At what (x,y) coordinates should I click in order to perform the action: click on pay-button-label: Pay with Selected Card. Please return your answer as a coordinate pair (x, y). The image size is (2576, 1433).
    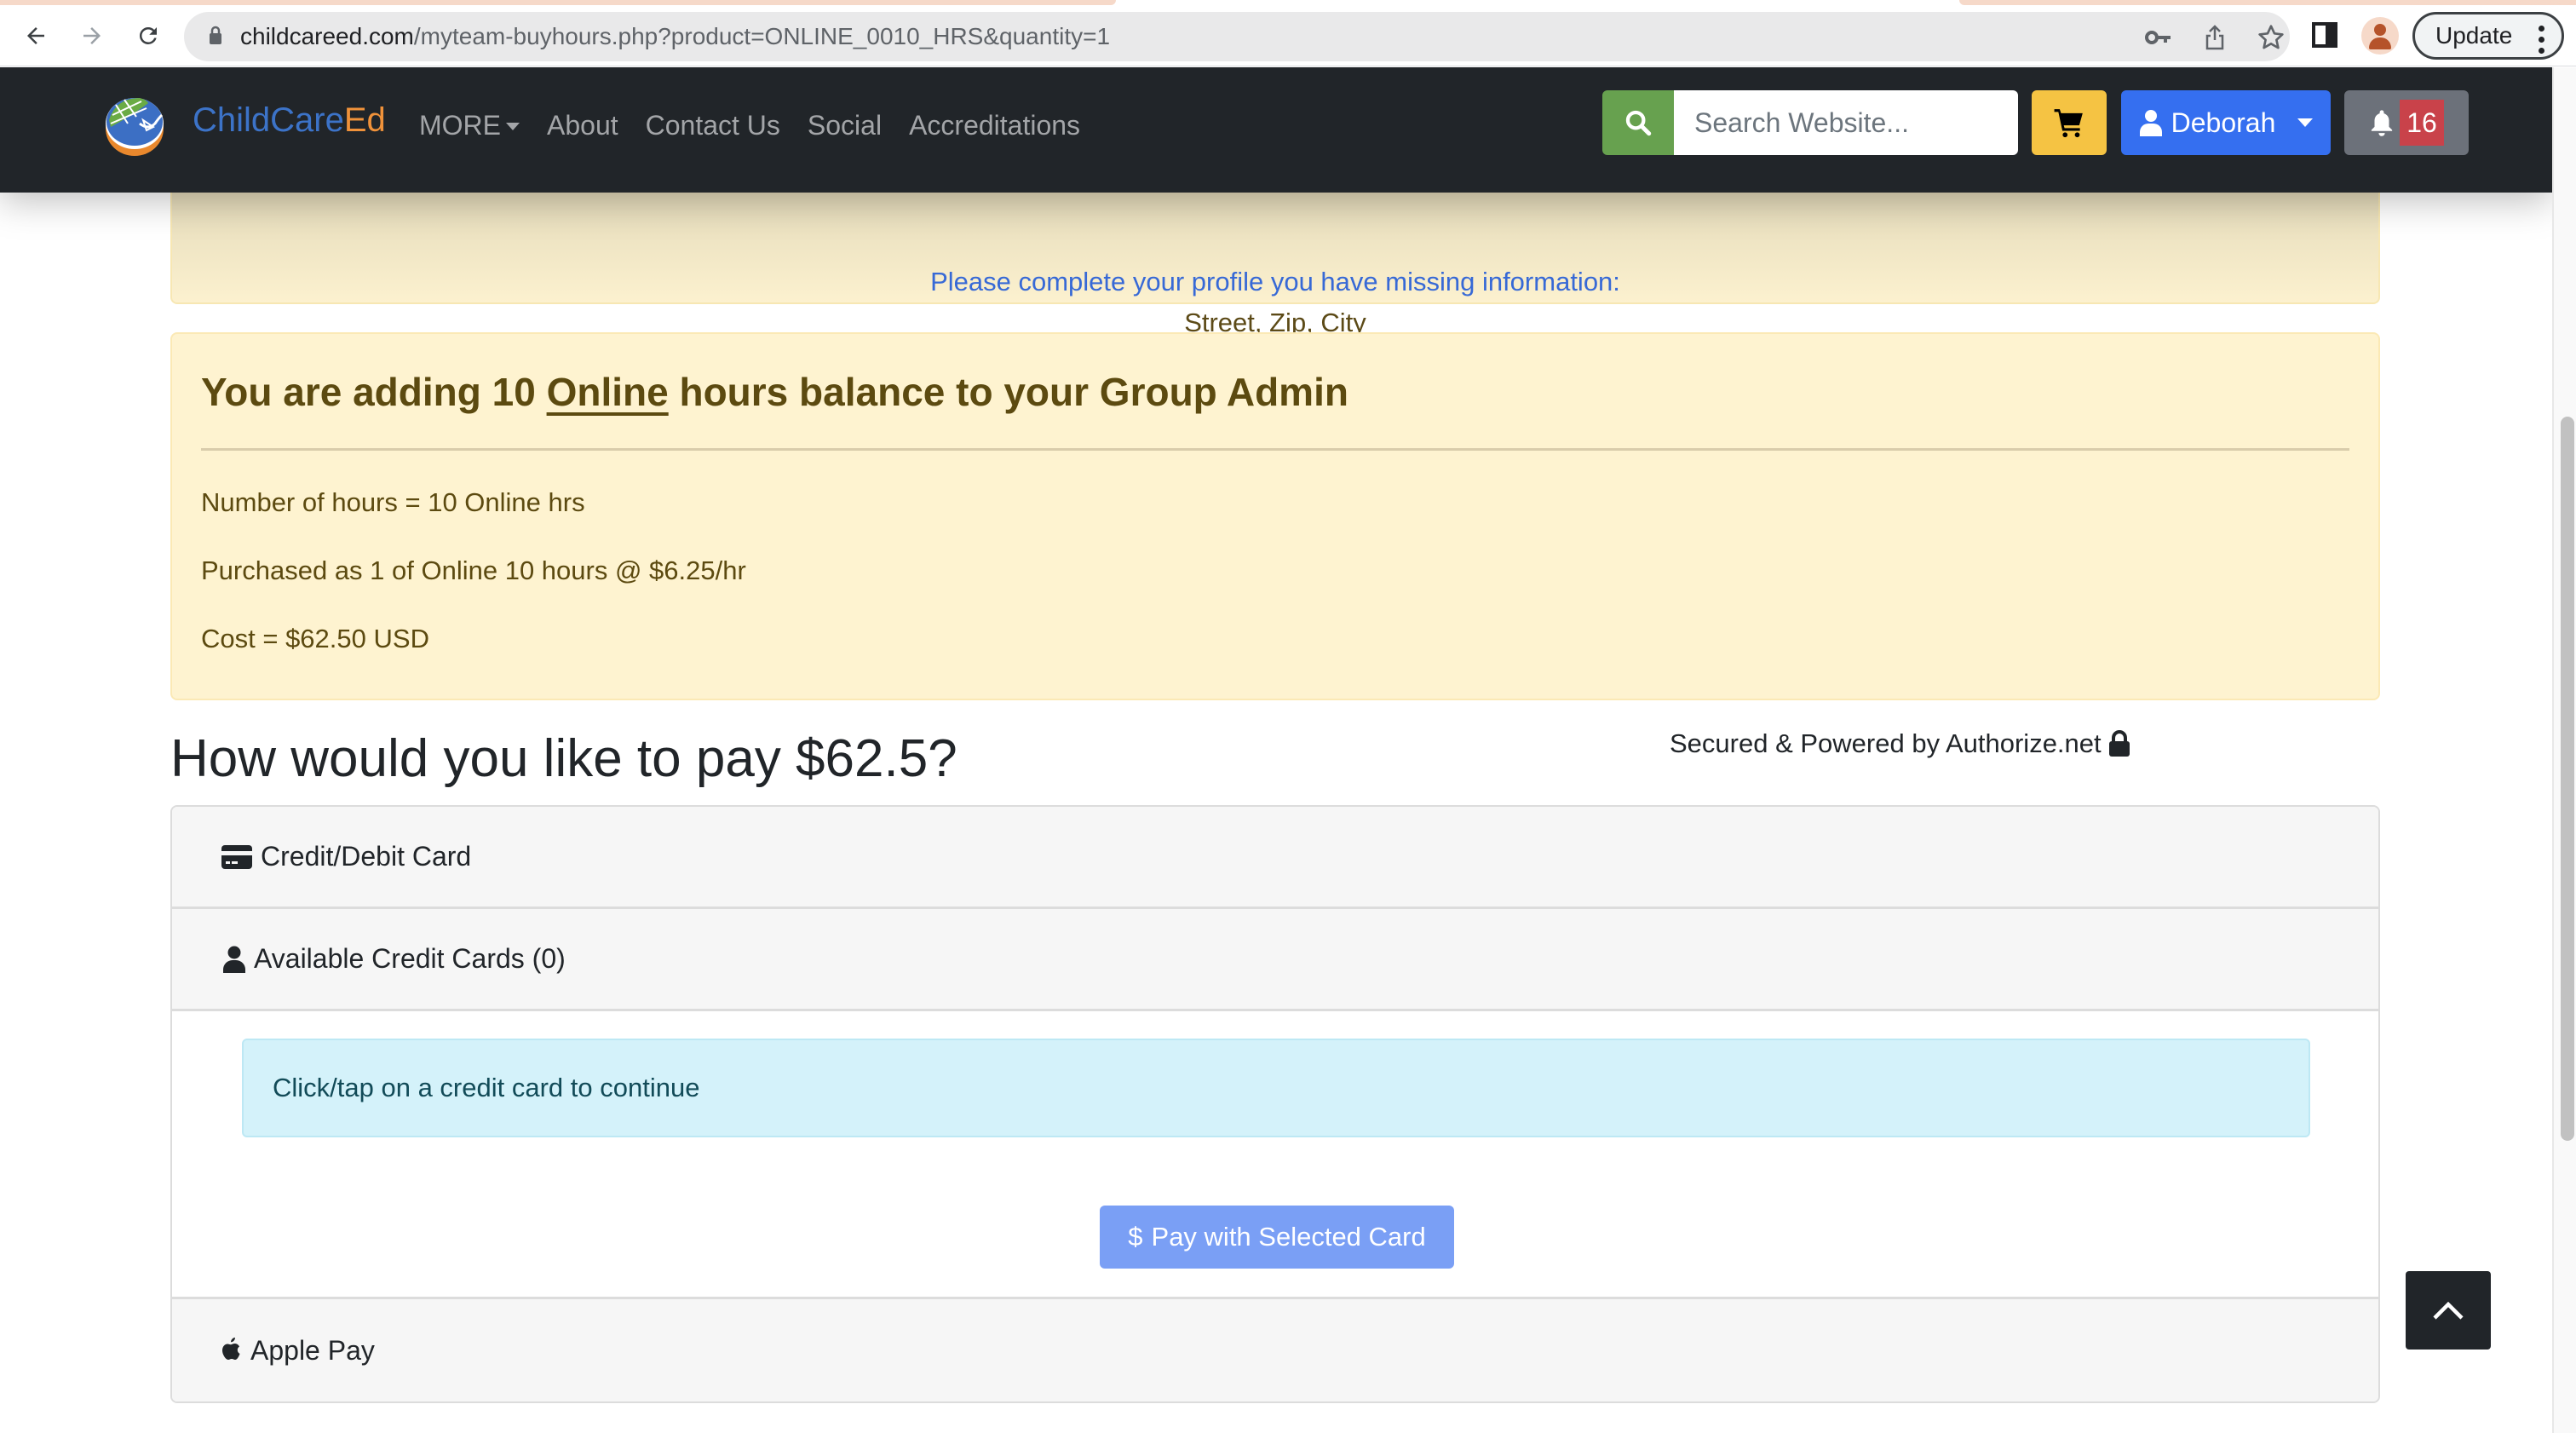
    Looking at the image, I should click on (1288, 1237).